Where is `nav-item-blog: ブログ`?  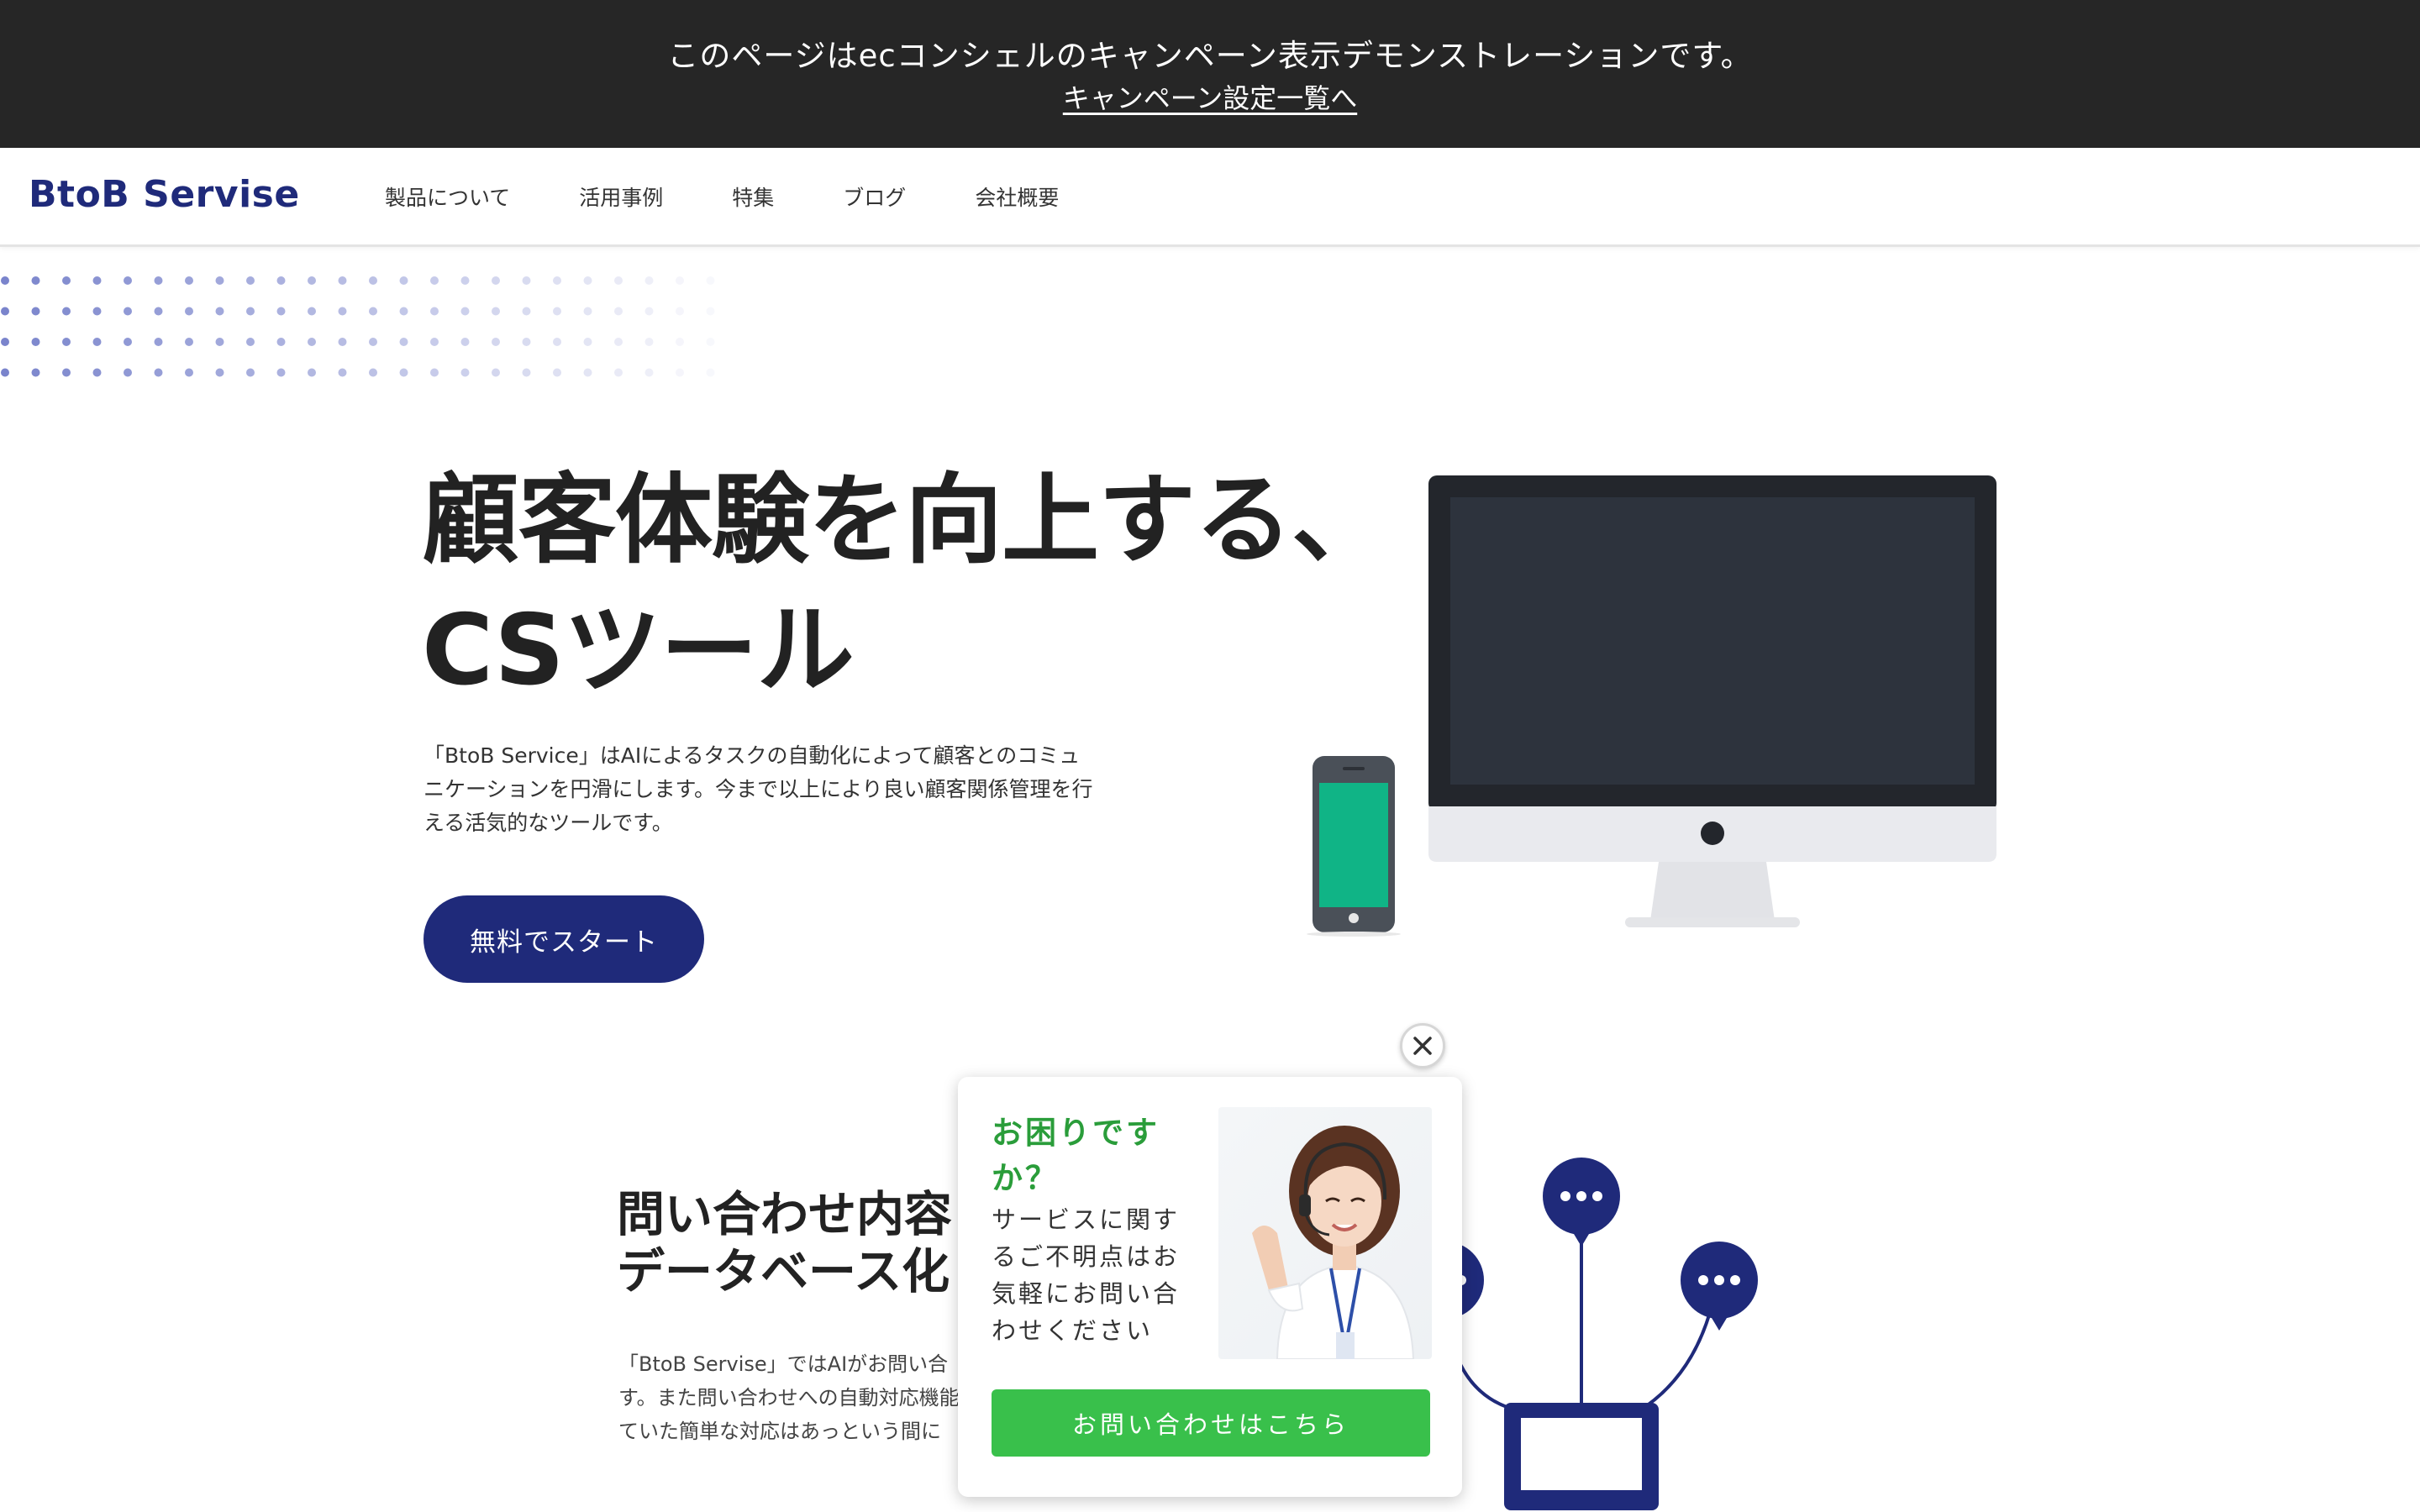 nav-item-blog: ブログ is located at coordinates (874, 196).